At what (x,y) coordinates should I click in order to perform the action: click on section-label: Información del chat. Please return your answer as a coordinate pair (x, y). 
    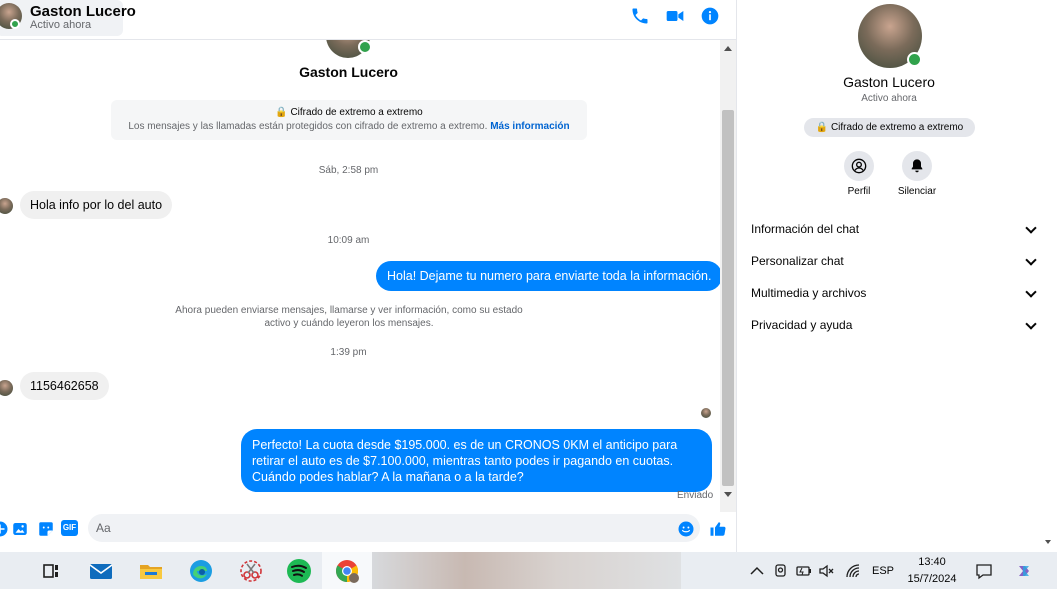
    Looking at the image, I should click on (805, 229).